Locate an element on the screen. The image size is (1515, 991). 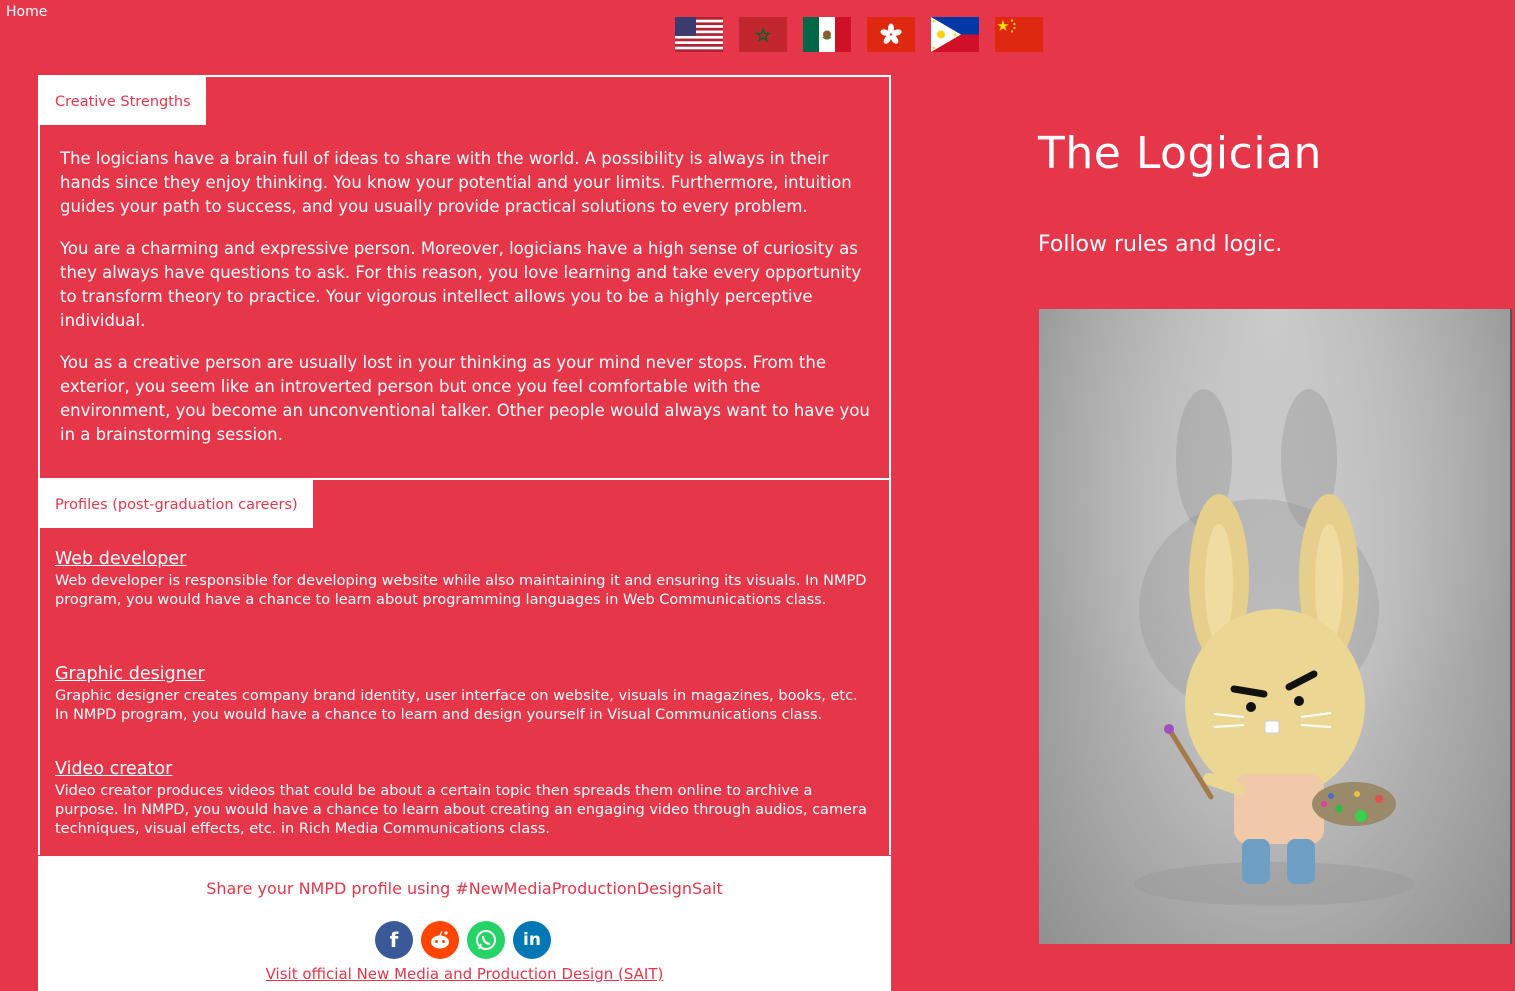
tab-profiles: Profiles (post-graduation careers) is located at coordinates (176, 504).